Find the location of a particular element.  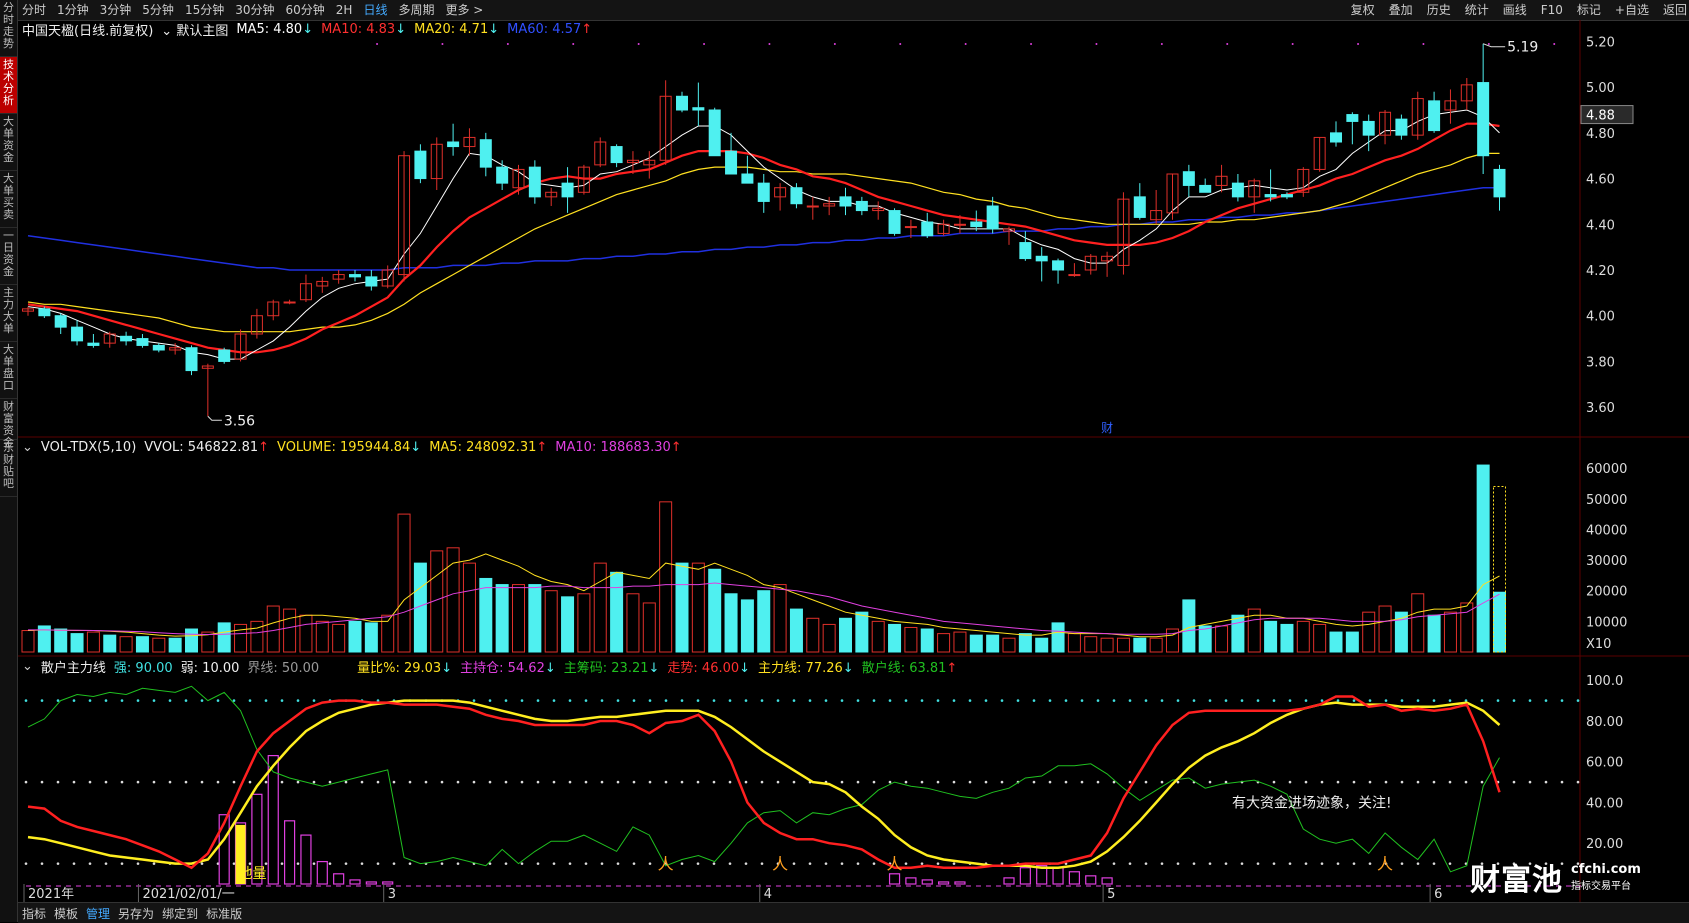

bottom-tab-4: 绑定到 is located at coordinates (180, 913).